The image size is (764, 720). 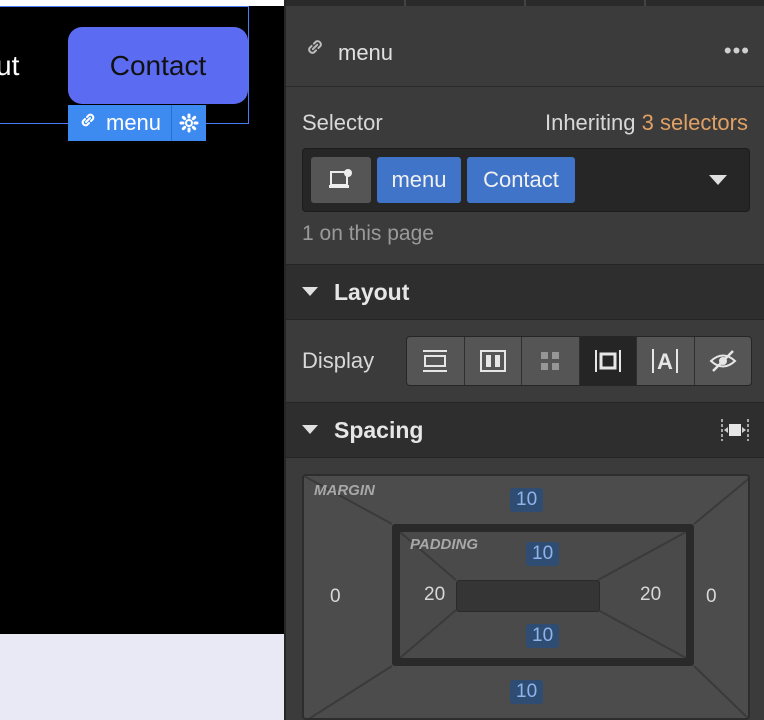 I want to click on layout-section-title: Layout, so click(x=372, y=292).